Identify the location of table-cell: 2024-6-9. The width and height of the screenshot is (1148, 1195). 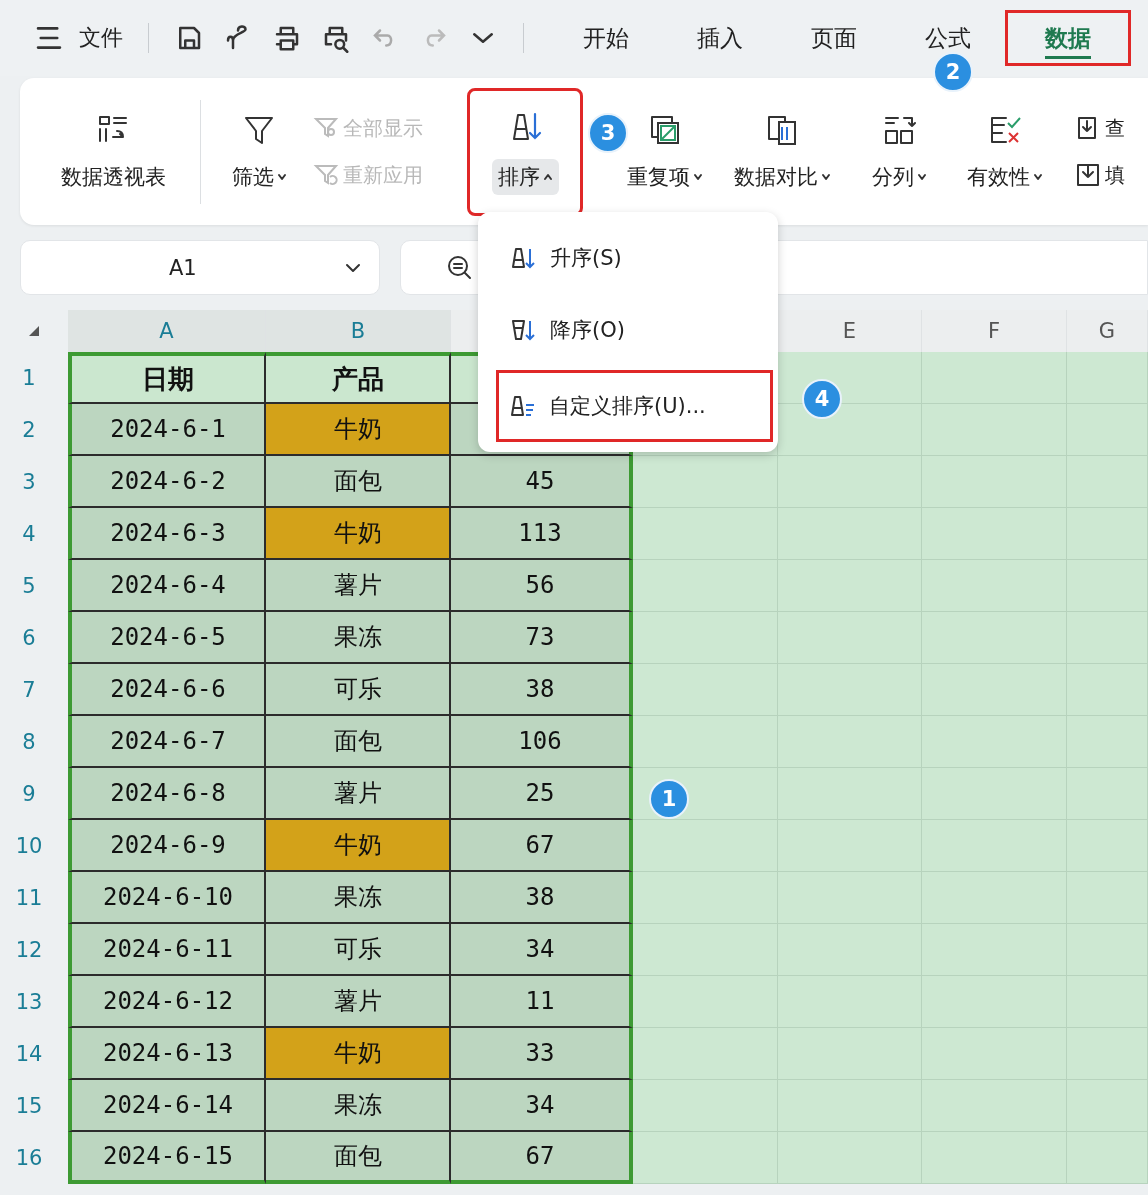
(167, 846).